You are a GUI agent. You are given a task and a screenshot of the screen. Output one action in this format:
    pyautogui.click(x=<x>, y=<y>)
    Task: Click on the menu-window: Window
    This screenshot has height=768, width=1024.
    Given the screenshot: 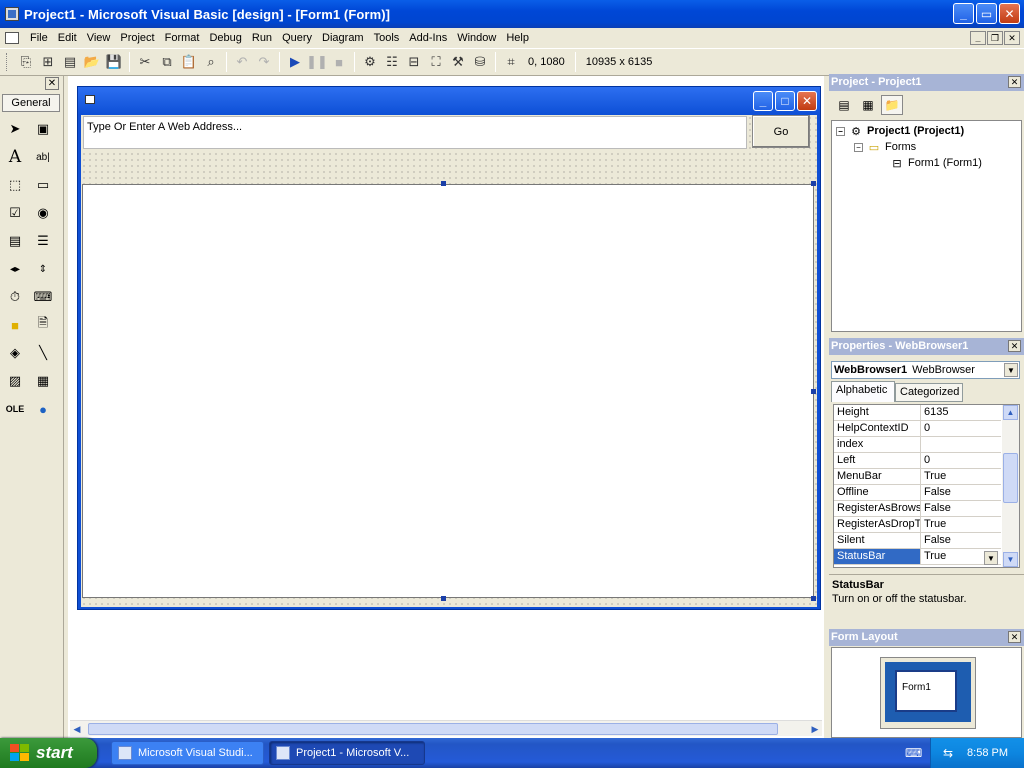 What is the action you would take?
    pyautogui.click(x=476, y=38)
    